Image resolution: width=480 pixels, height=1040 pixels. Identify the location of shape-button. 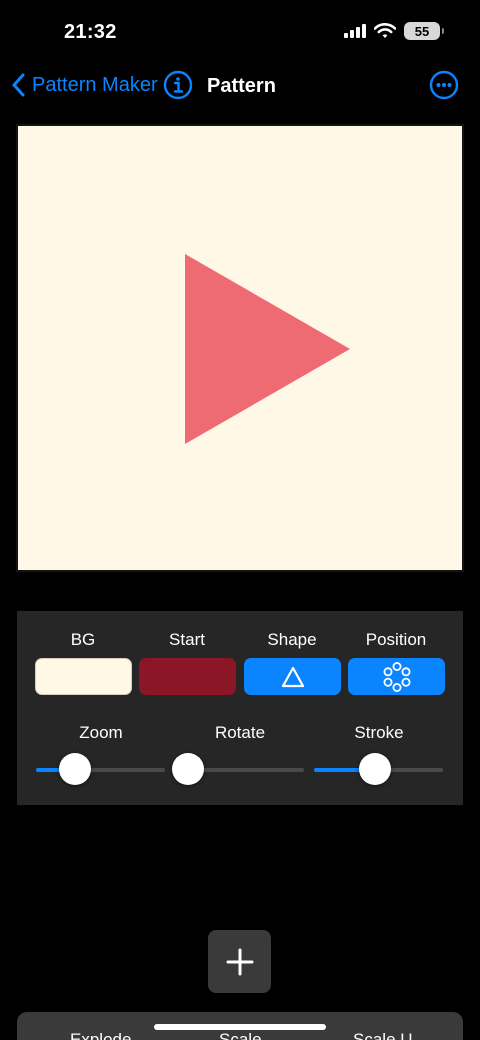
(292, 676).